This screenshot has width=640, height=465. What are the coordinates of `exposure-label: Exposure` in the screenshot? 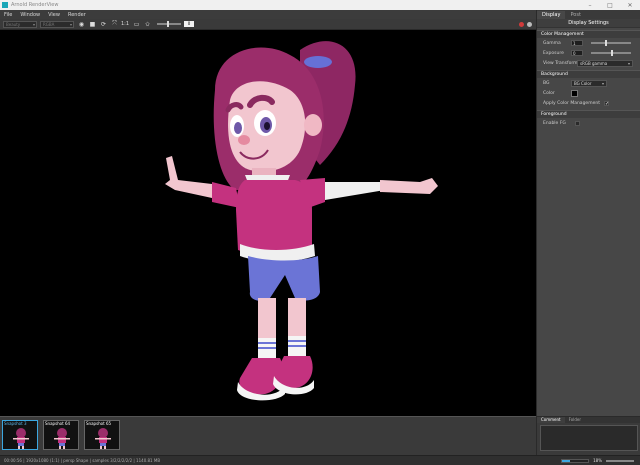 It's located at (553, 53).